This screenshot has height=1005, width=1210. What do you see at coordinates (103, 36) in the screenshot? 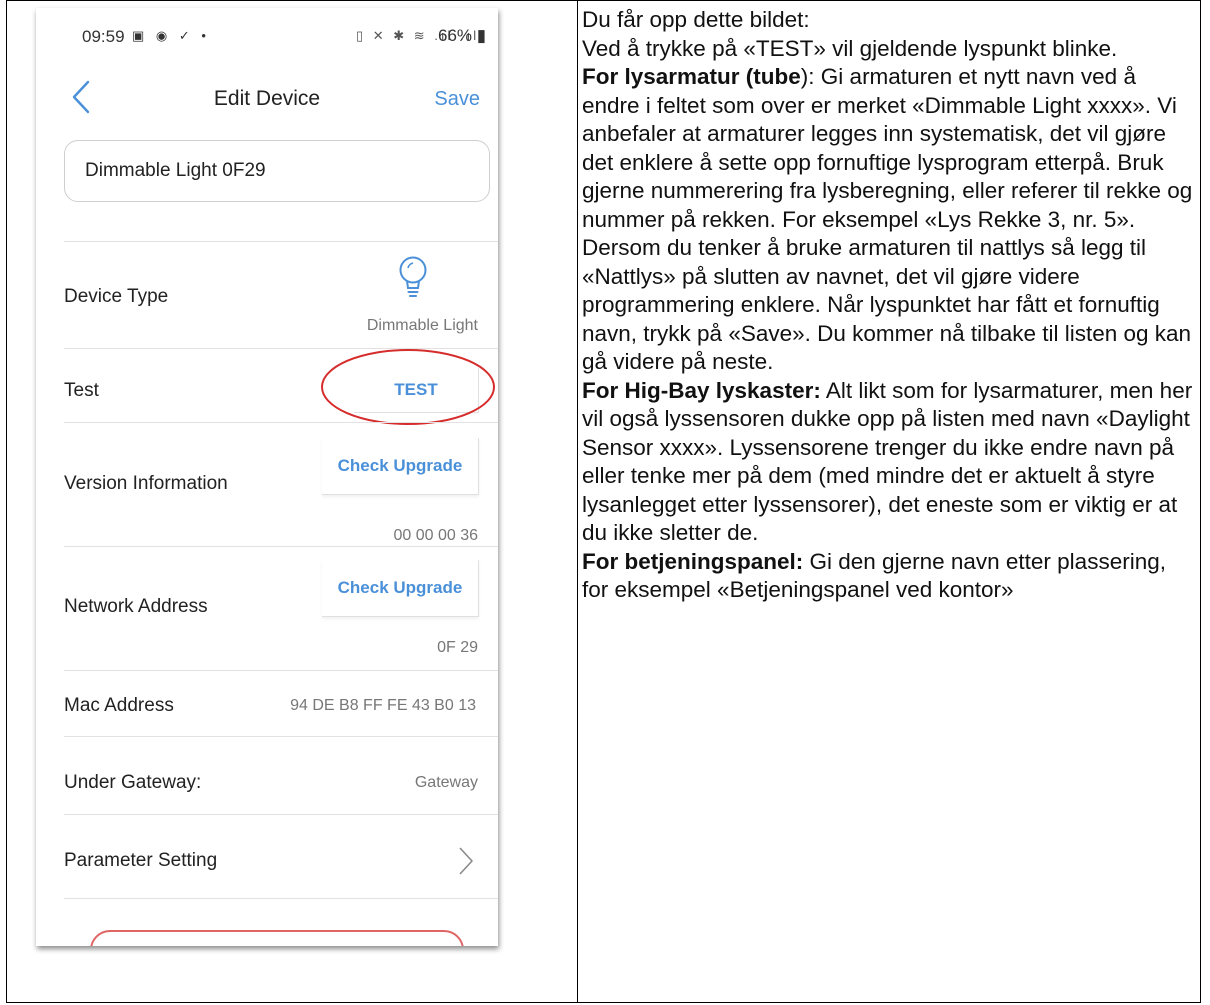
I see `status-time: 09:59` at bounding box center [103, 36].